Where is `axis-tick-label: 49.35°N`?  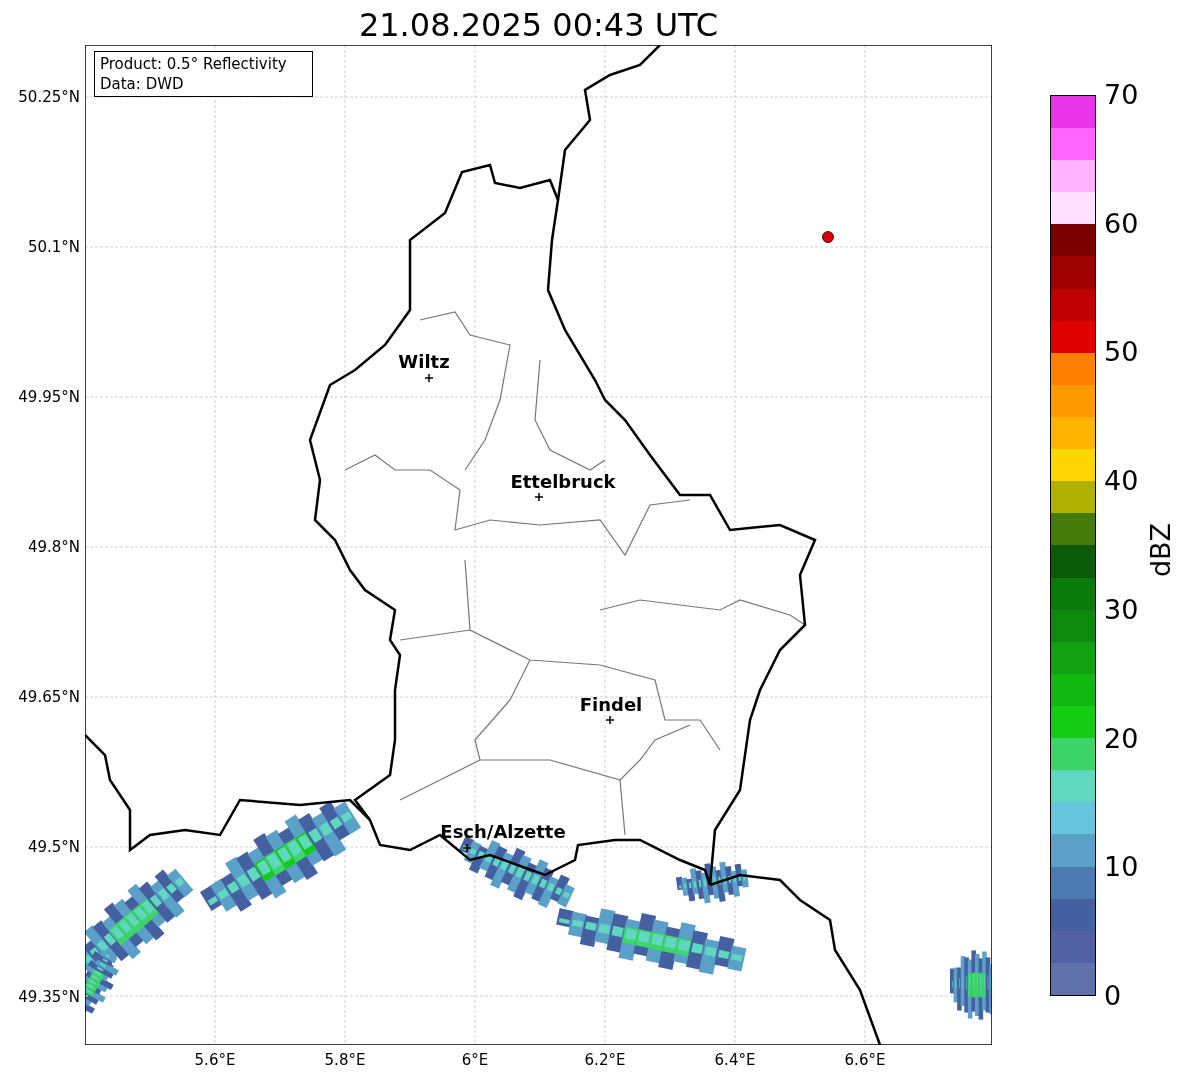
axis-tick-label: 49.35°N is located at coordinates (49, 997).